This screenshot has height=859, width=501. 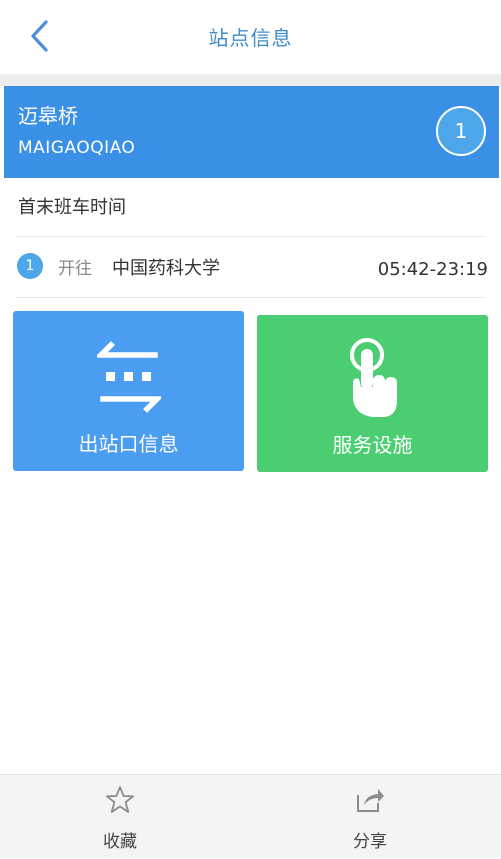 What do you see at coordinates (120, 842) in the screenshot?
I see `favorite-label: 收藏` at bounding box center [120, 842].